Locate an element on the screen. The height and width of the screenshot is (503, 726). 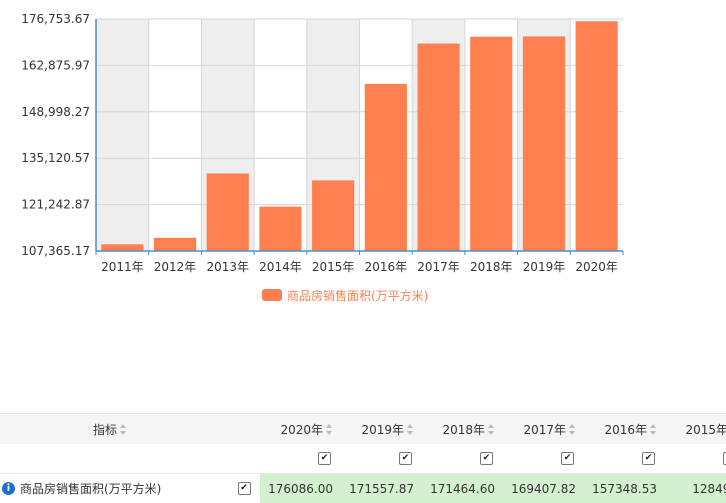
y-tick-label: 107,365.17 is located at coordinates (55, 251).